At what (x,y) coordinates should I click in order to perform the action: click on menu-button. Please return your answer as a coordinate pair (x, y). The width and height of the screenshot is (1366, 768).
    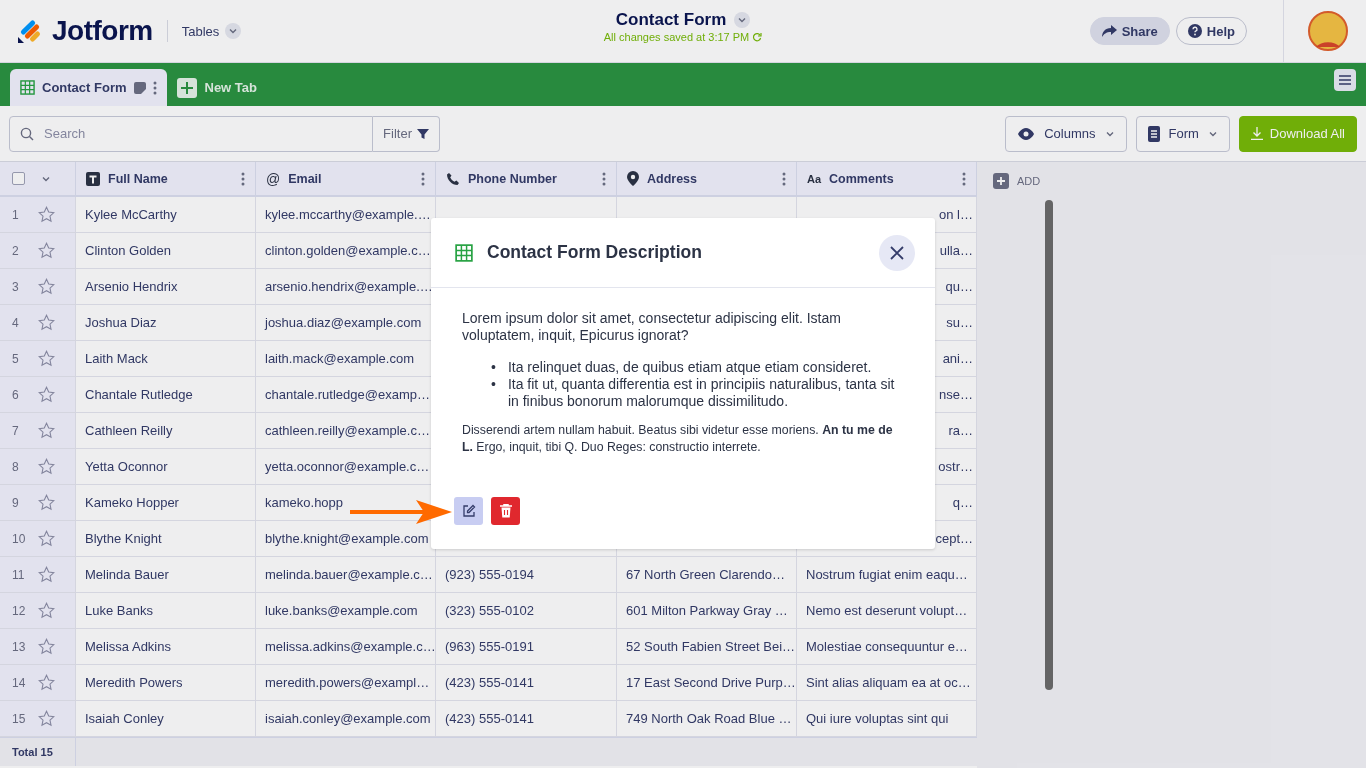
    Looking at the image, I should click on (1345, 79).